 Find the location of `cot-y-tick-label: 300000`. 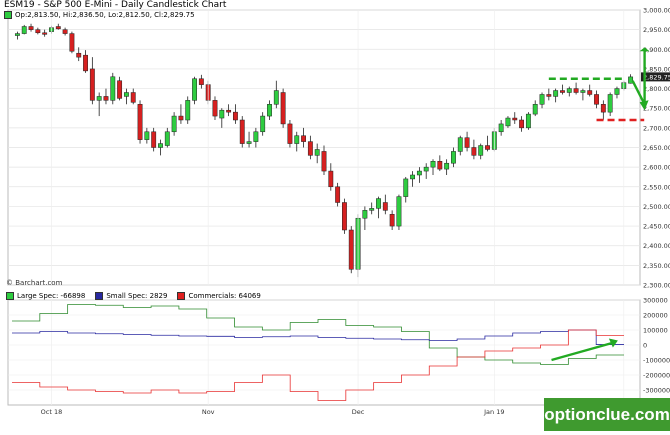

cot-y-tick-label: 300000 is located at coordinates (655, 301).